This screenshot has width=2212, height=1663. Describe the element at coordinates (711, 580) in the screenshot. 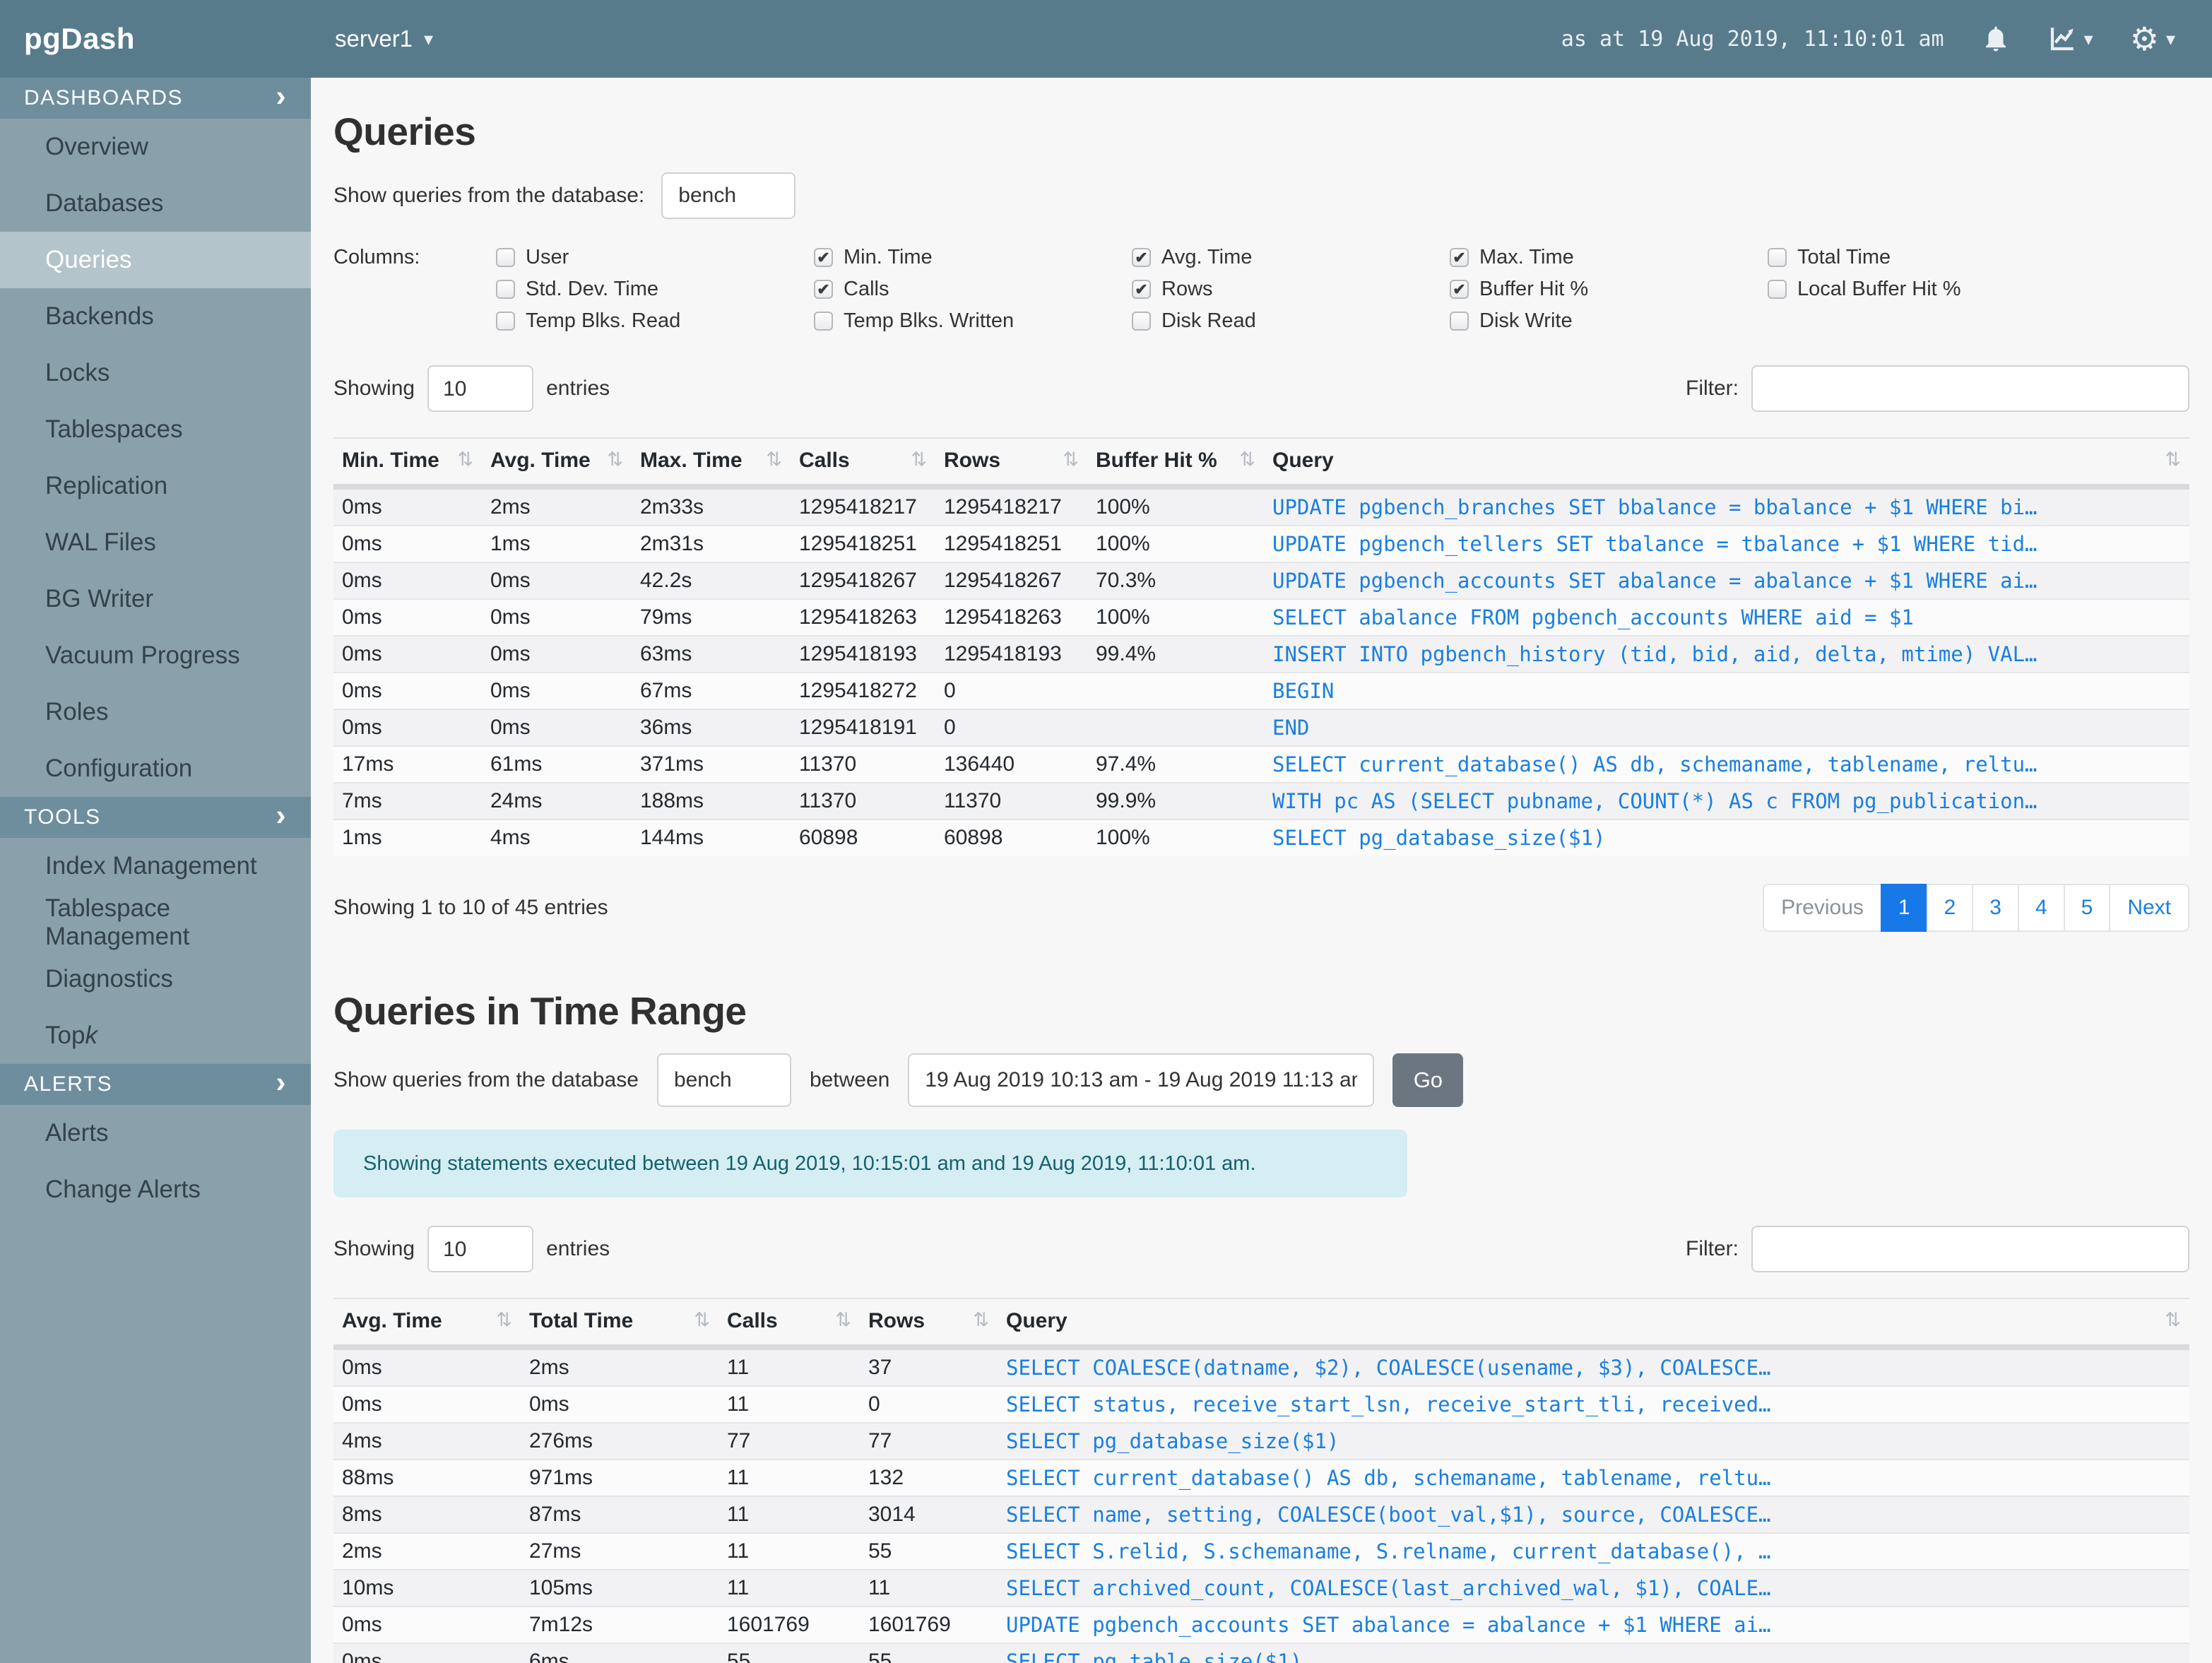

I see `table-cell: 42.2s` at that location.